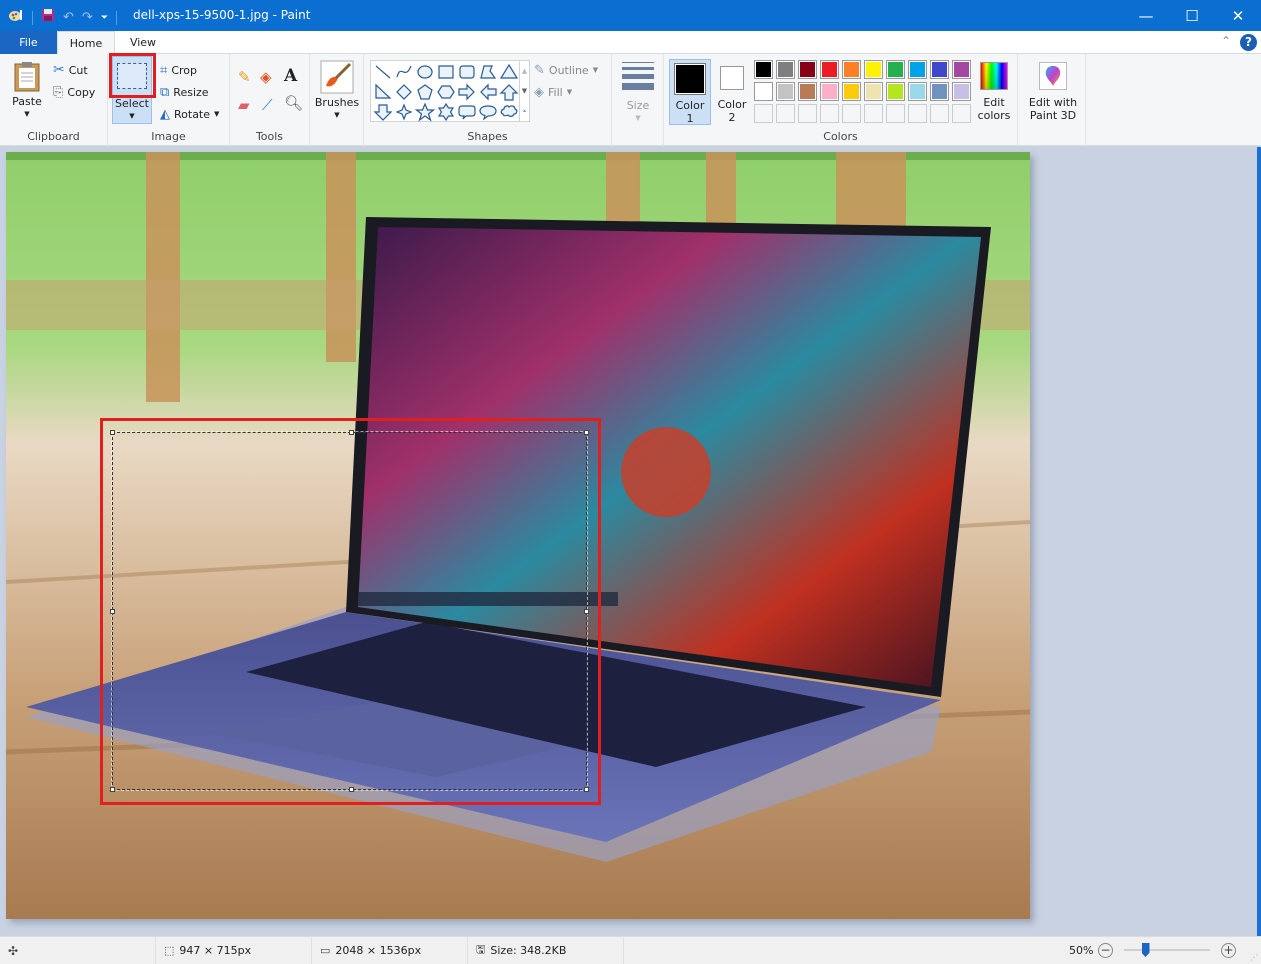 The height and width of the screenshot is (964, 1261). I want to click on paint-app-icon, so click(16, 17).